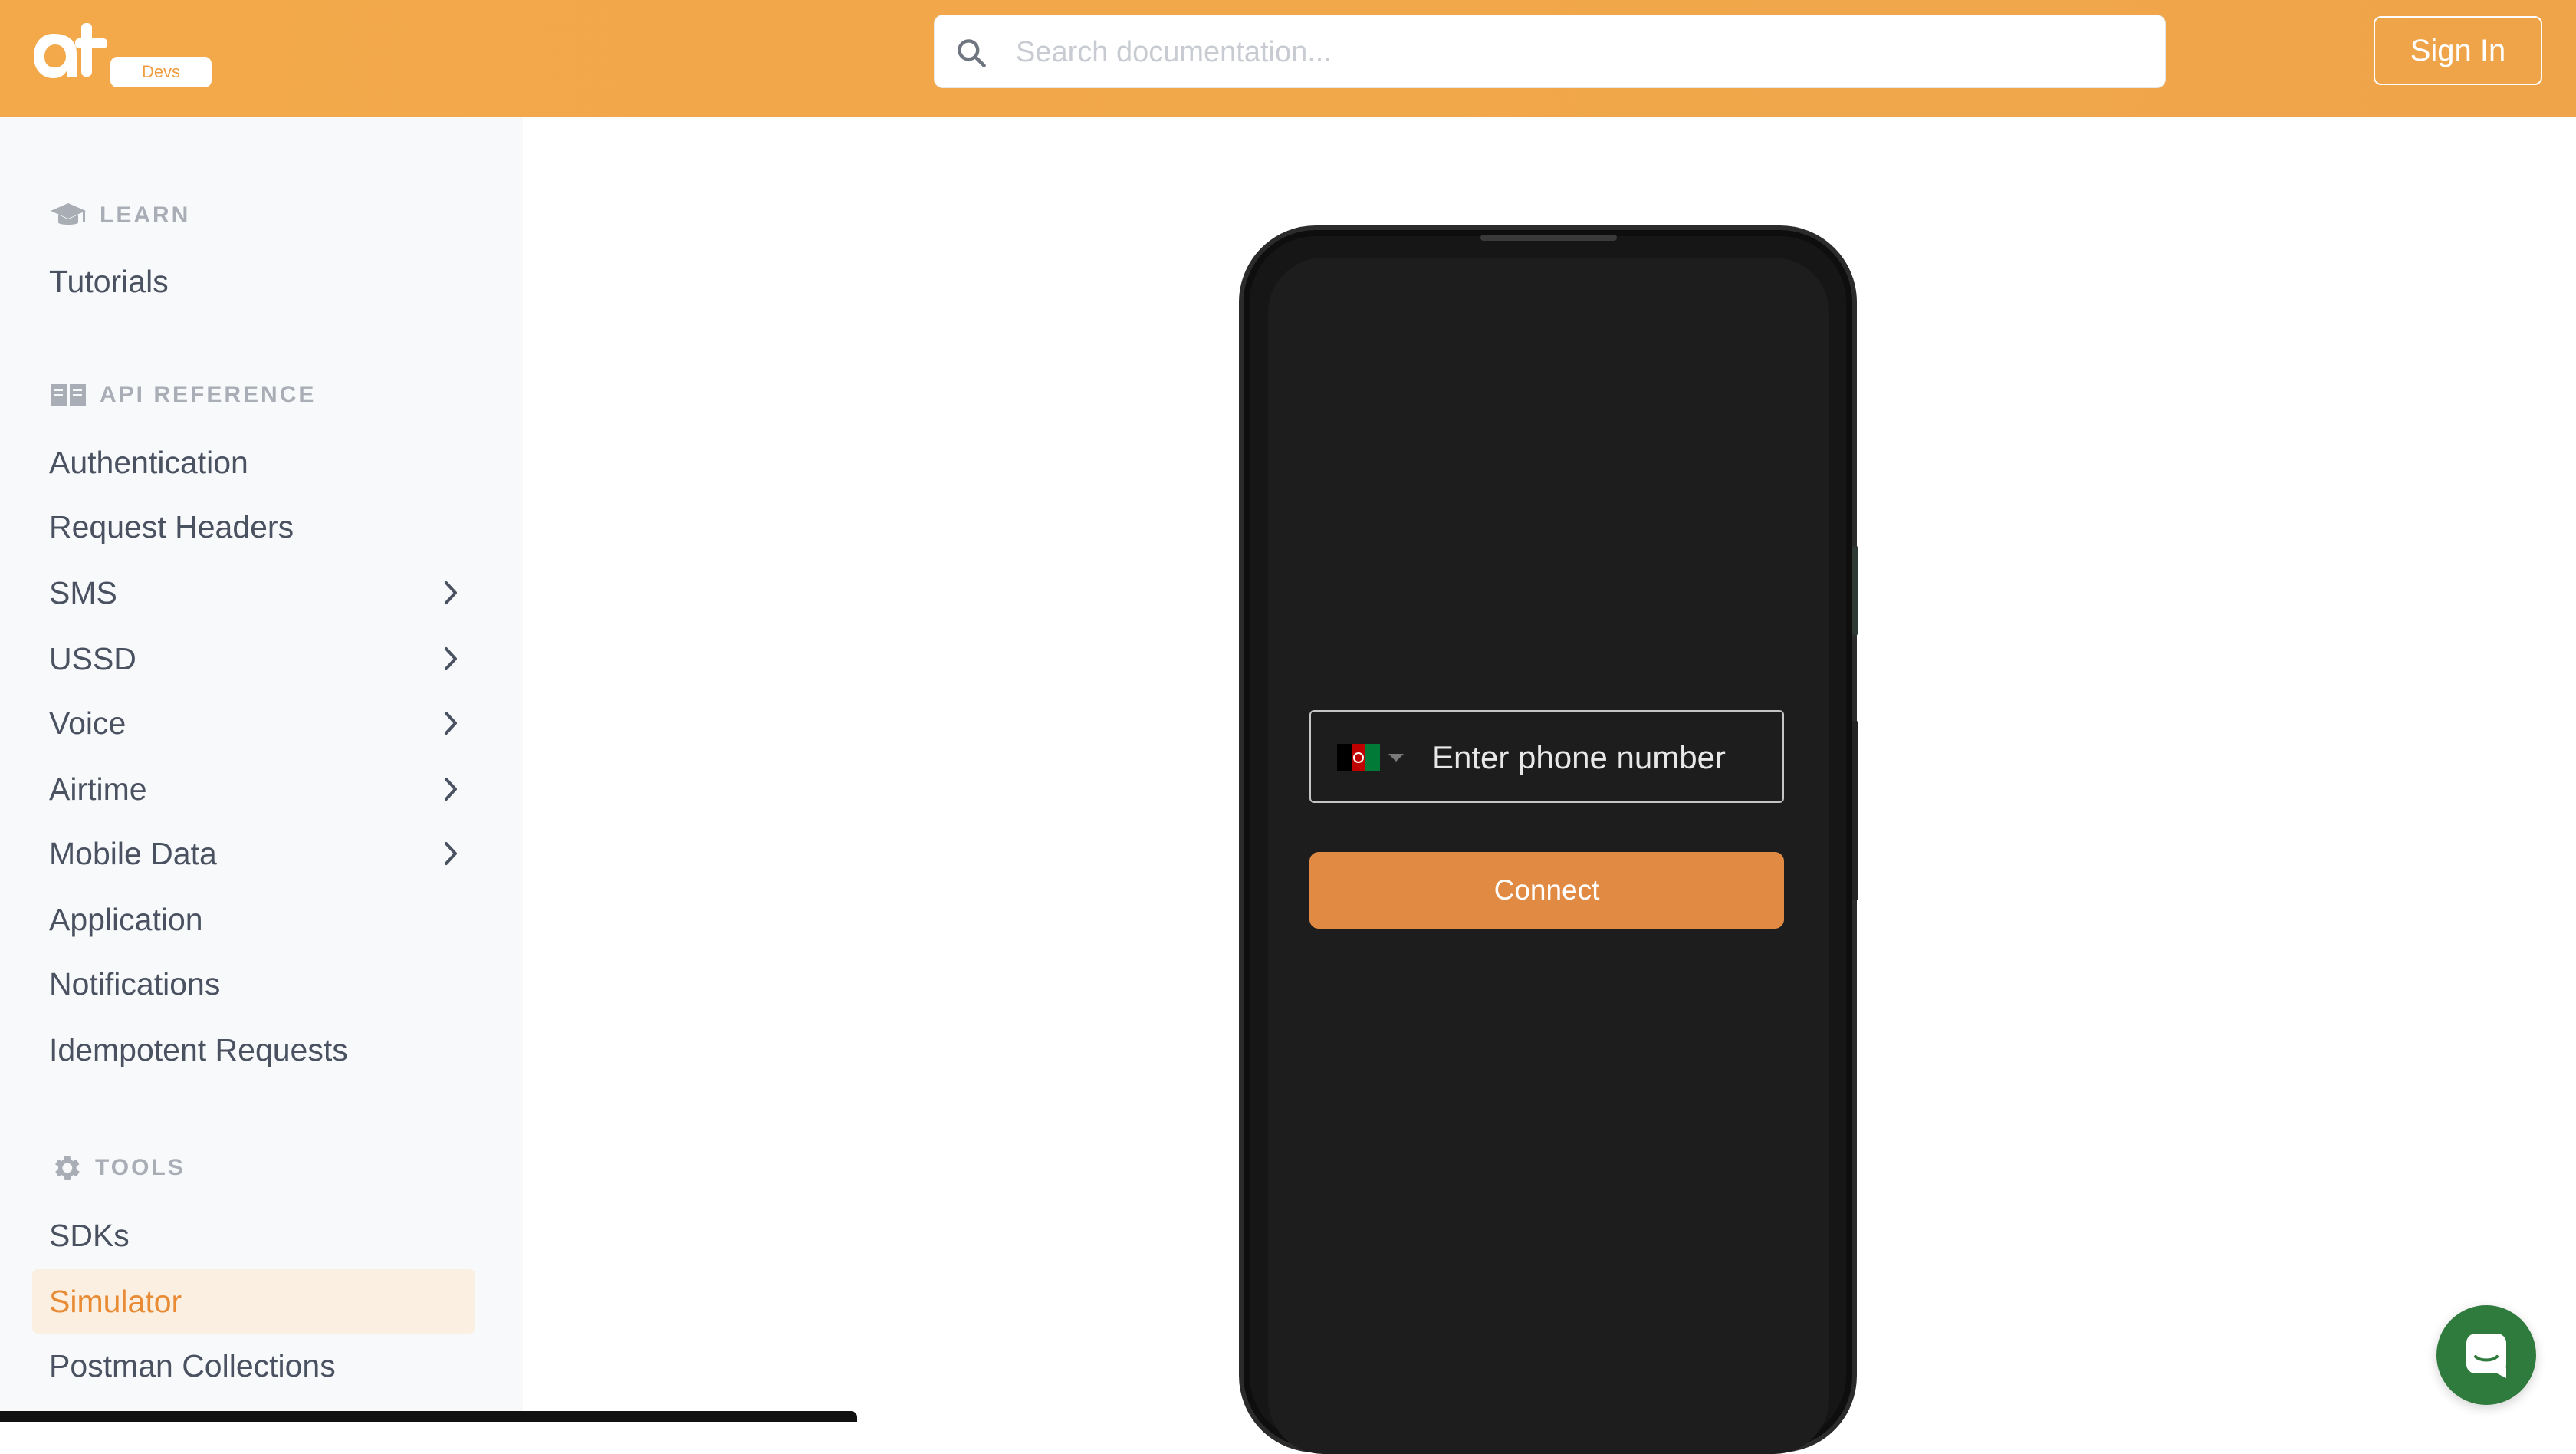 This screenshot has height=1454, width=2576. What do you see at coordinates (254, 1235) in the screenshot?
I see `sidebar-item-sdks: SDKs` at bounding box center [254, 1235].